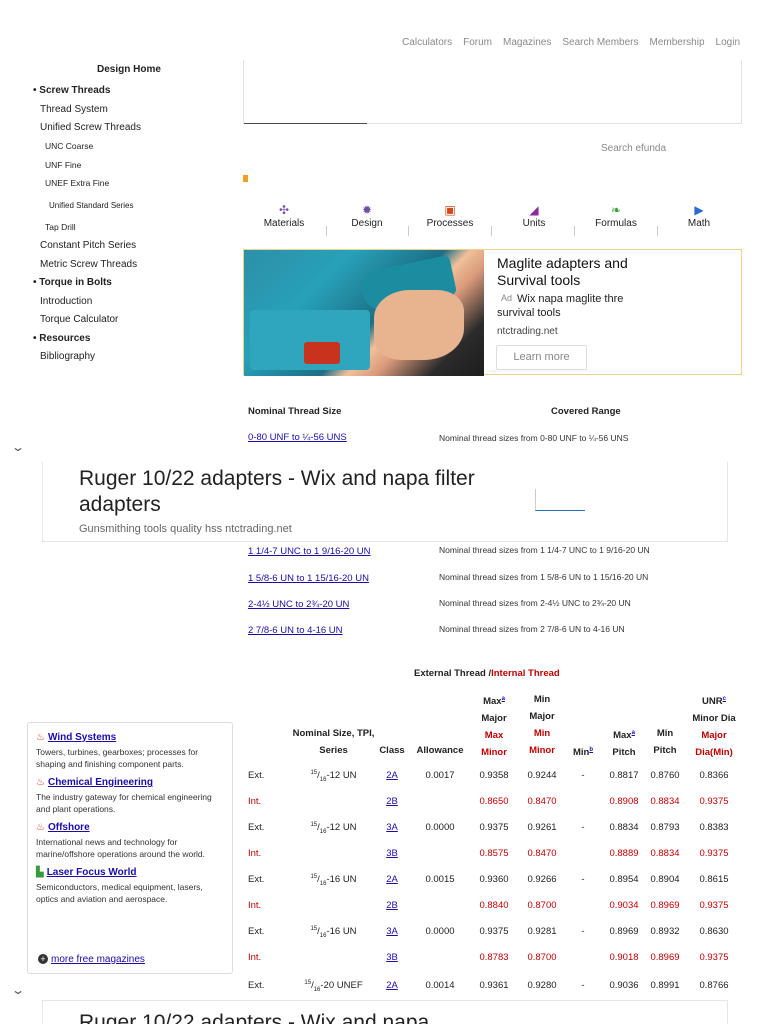 The height and width of the screenshot is (1024, 768). What do you see at coordinates (591, 750) in the screenshot?
I see `footnote-link: b` at bounding box center [591, 750].